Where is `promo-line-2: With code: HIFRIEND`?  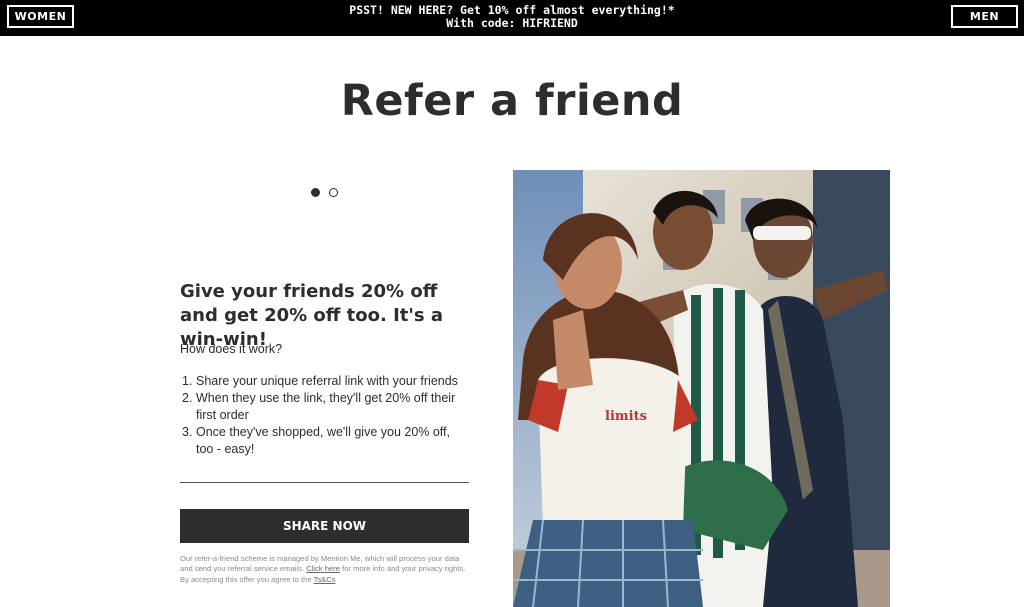 promo-line-2: With code: HIFRIEND is located at coordinates (512, 23).